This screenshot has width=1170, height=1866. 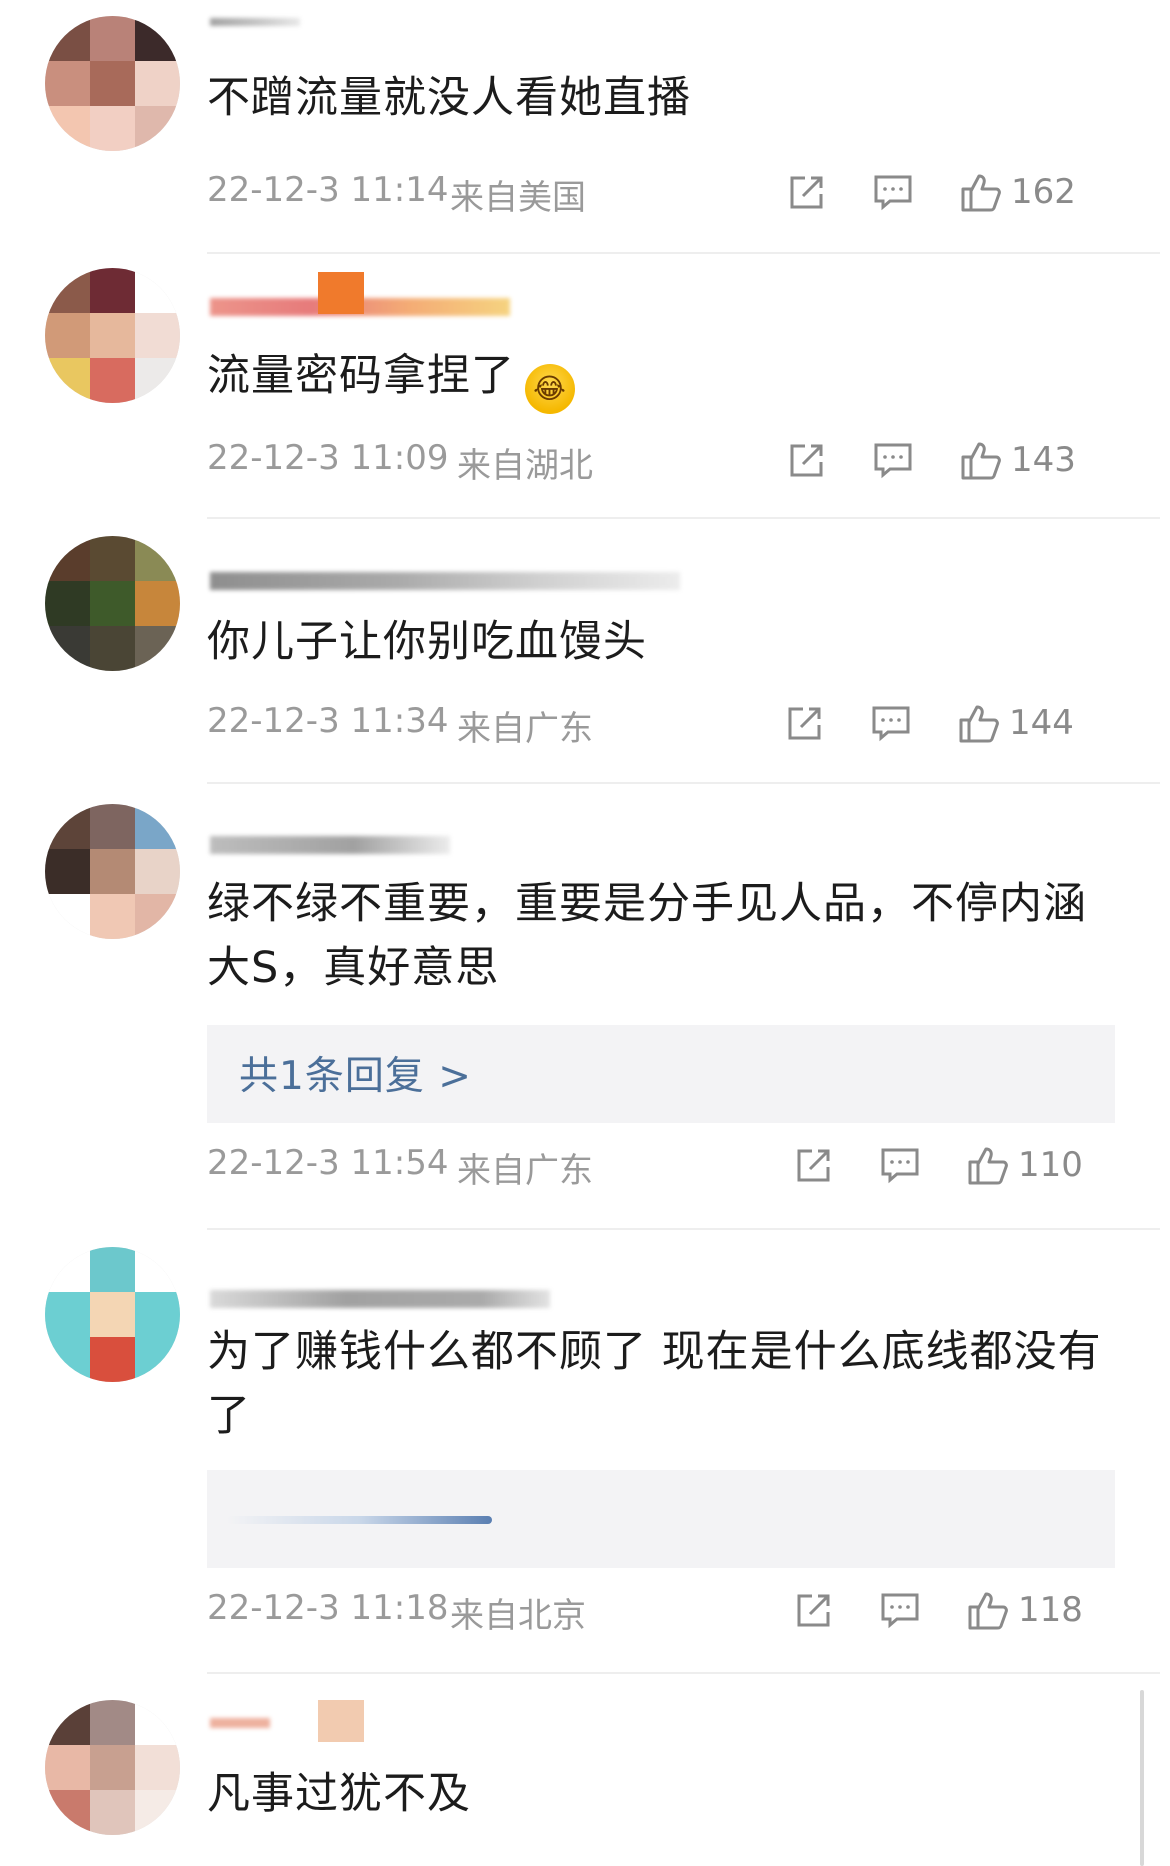 I want to click on comment-text: 你儿子让你别吃血馒头, so click(x=427, y=642).